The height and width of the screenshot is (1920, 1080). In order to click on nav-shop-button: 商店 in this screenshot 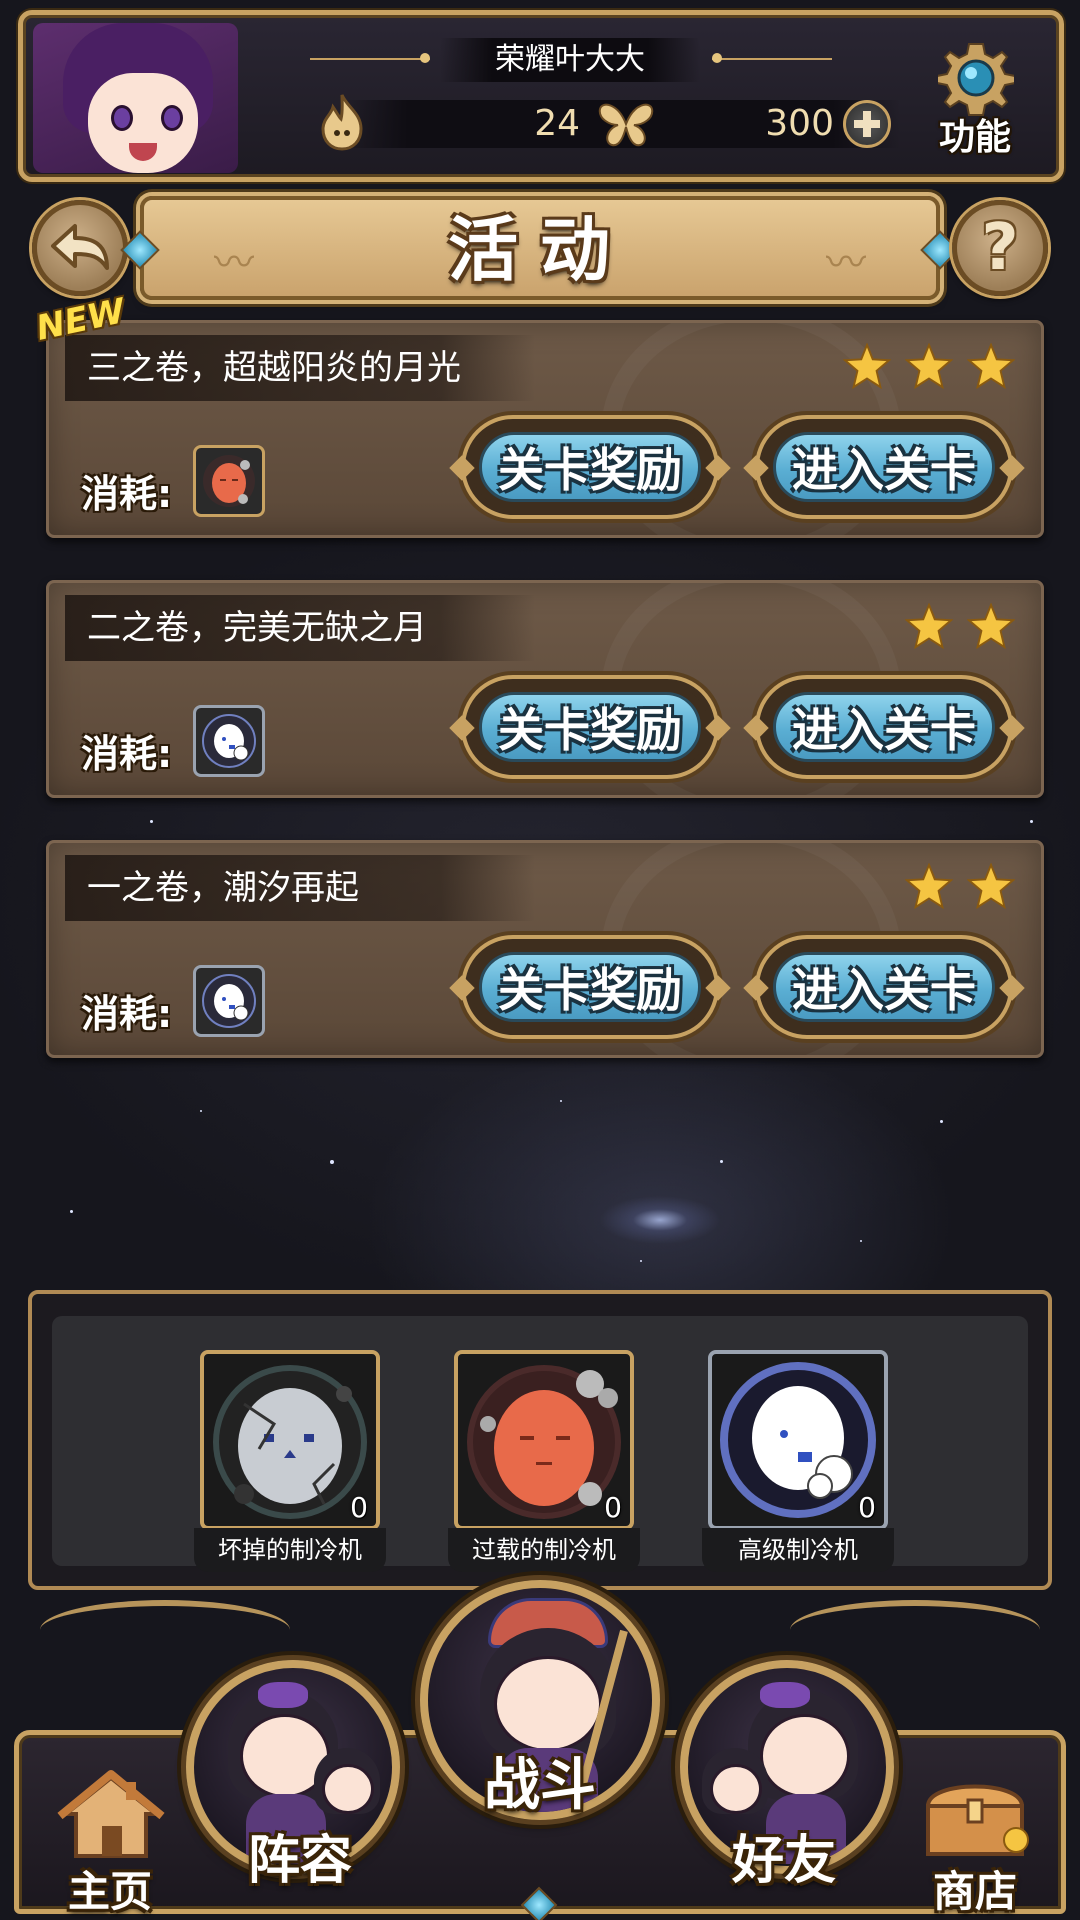, I will do `click(975, 1838)`.